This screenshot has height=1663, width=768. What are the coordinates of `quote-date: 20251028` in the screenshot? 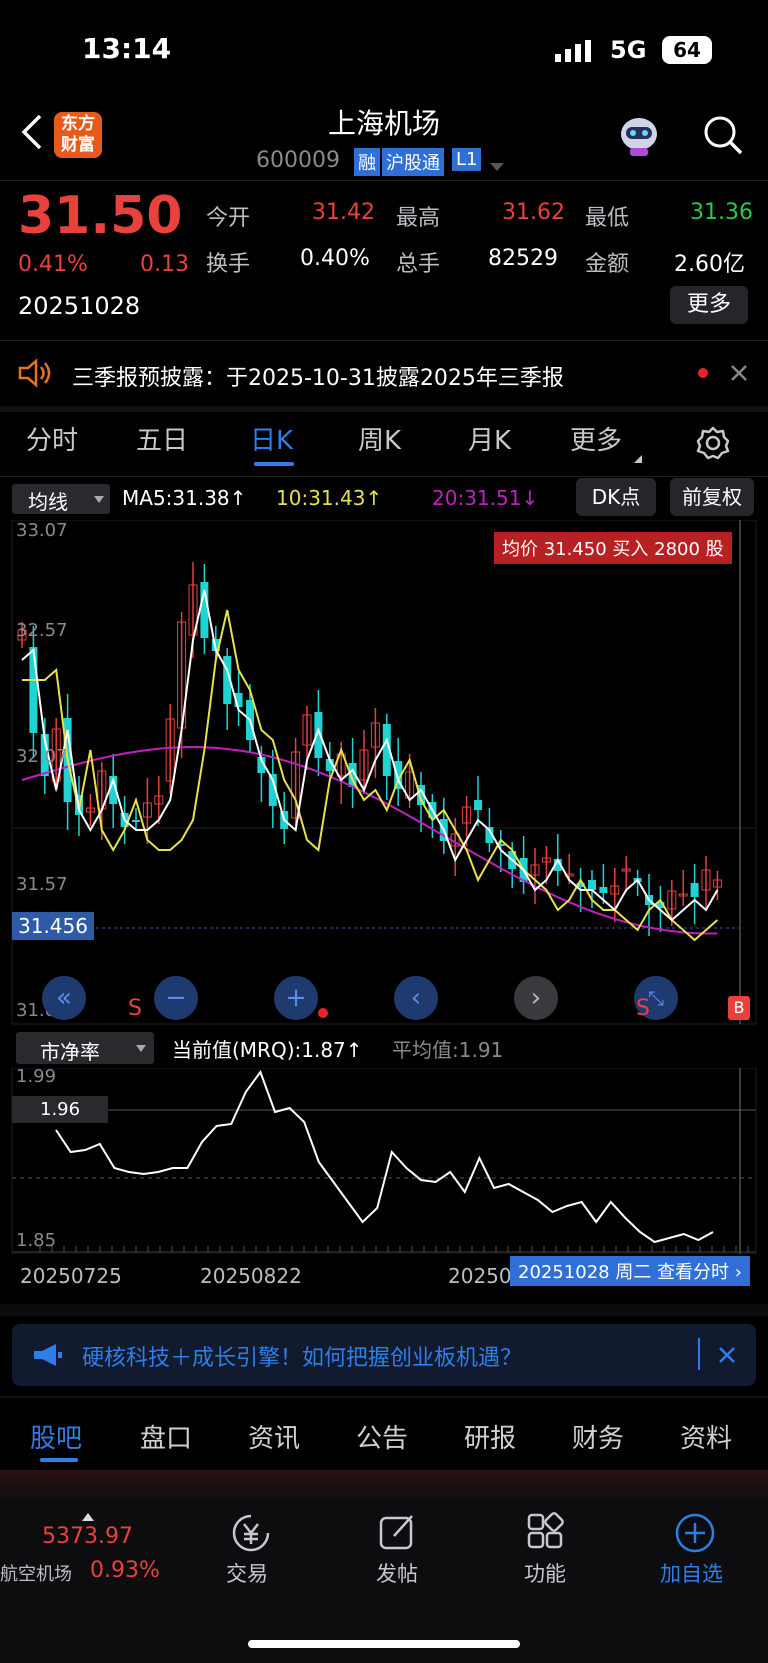 It's located at (79, 306).